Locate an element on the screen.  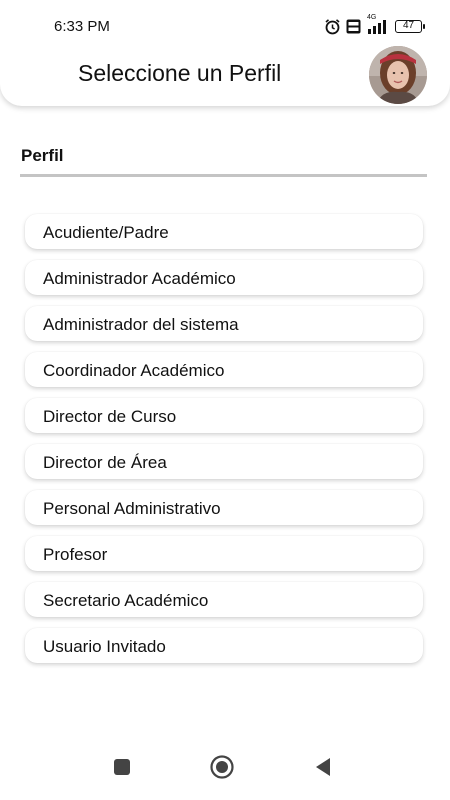
profile-item-secretario-academico: Secretario Académico is located at coordinates (224, 599).